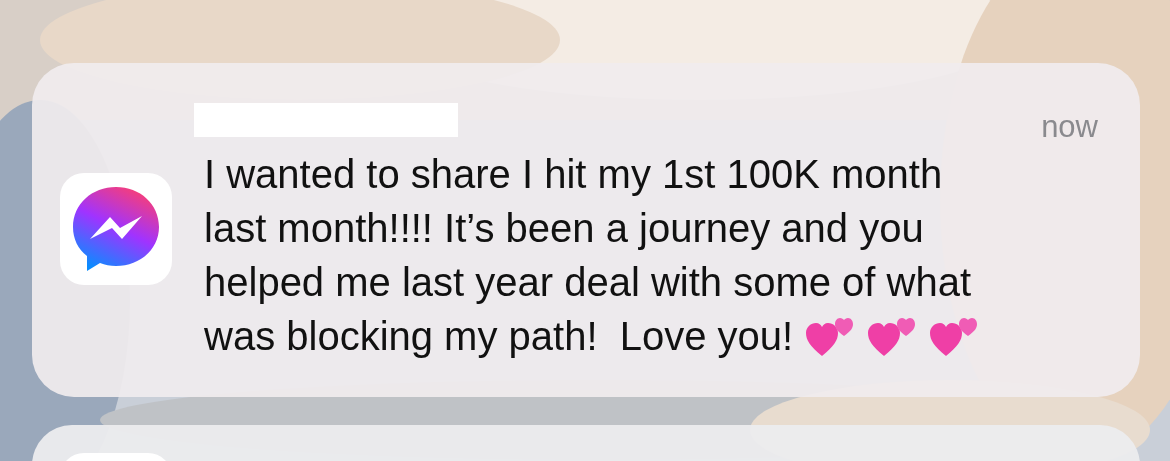  What do you see at coordinates (588, 282) in the screenshot?
I see `message-line: helped me last year deal with some of what` at bounding box center [588, 282].